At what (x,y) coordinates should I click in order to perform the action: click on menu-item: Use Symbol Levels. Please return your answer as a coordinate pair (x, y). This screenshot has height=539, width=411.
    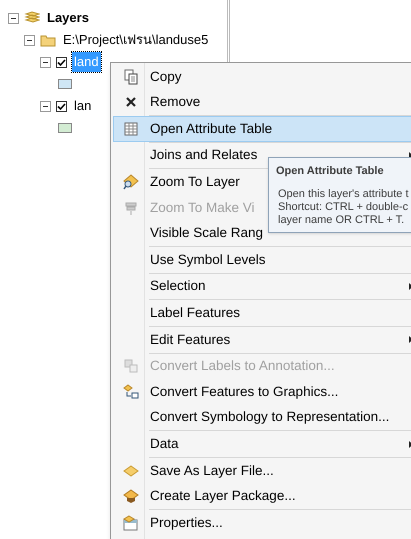
    Looking at the image, I should click on (262, 260).